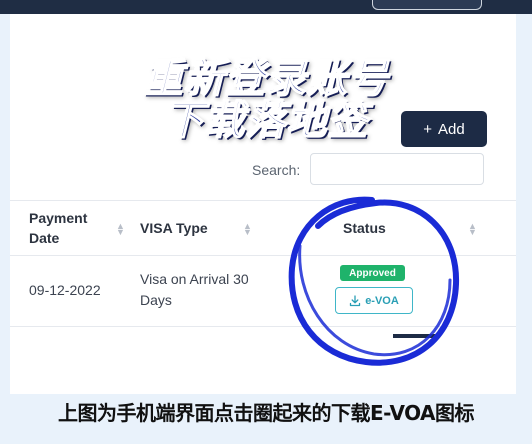 The width and height of the screenshot is (532, 444). I want to click on search-input, so click(397, 169).